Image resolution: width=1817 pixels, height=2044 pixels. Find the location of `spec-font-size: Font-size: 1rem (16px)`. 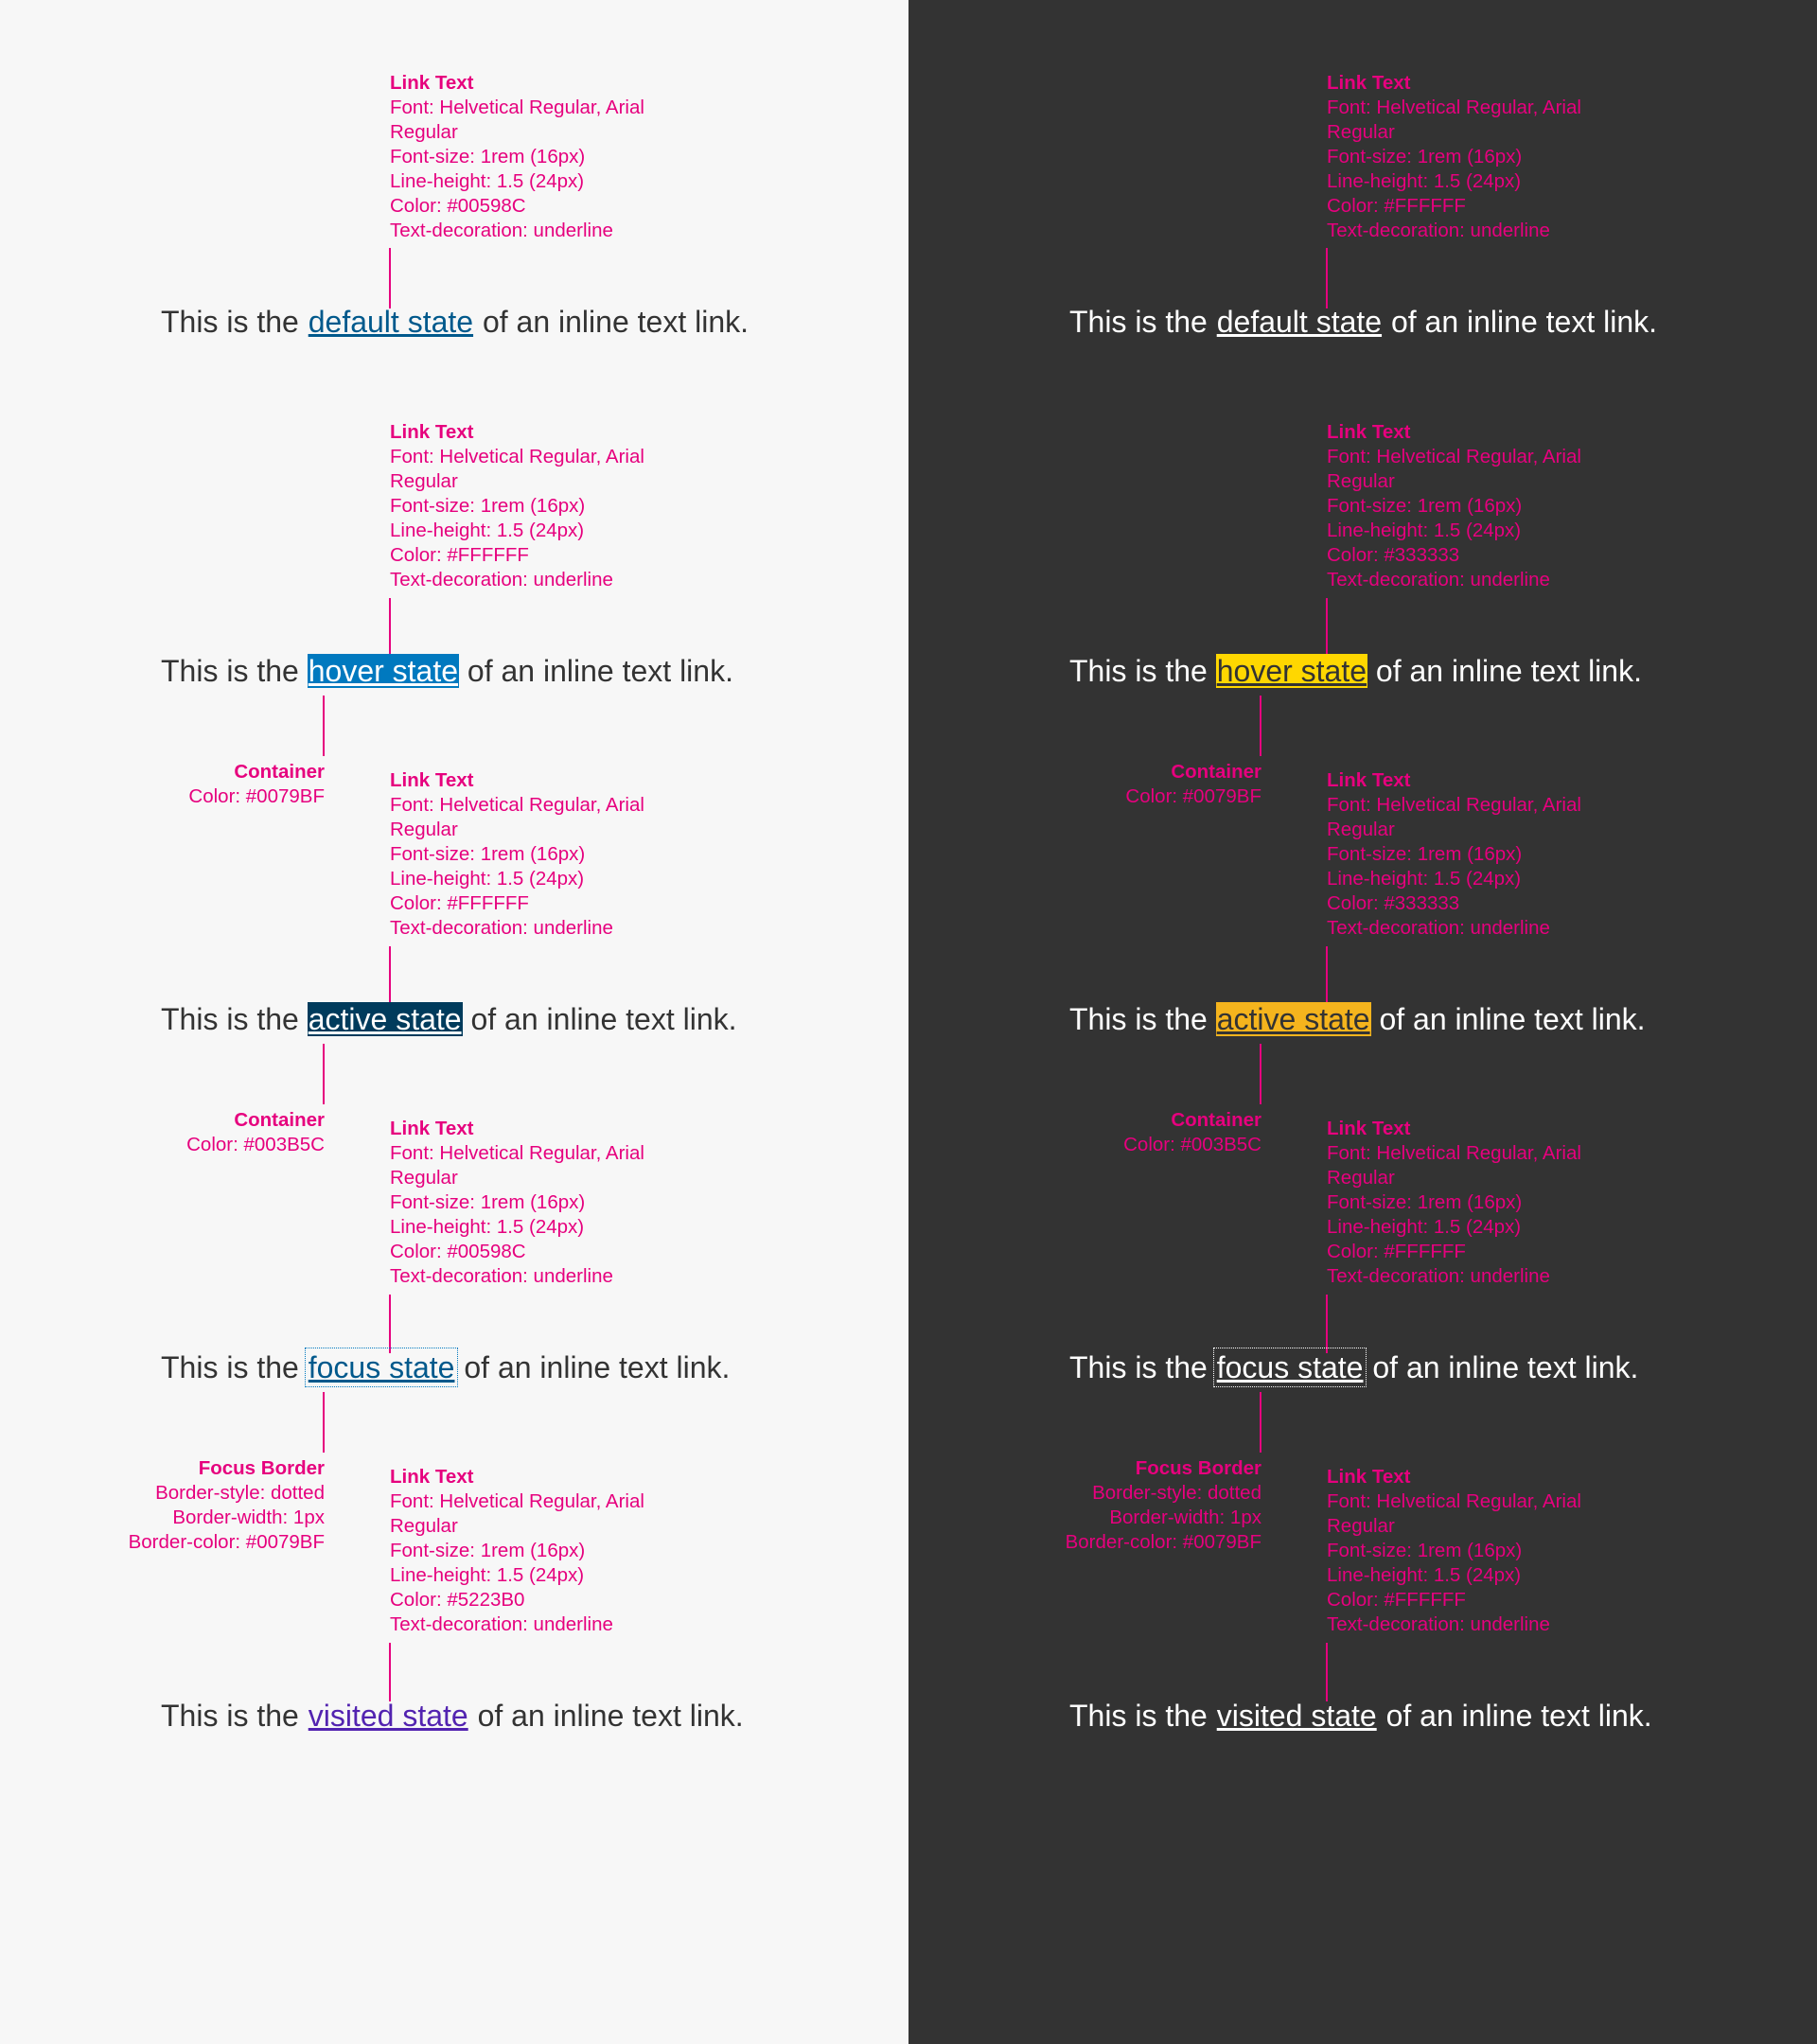

spec-font-size: Font-size: 1rem (16px) is located at coordinates (488, 156).